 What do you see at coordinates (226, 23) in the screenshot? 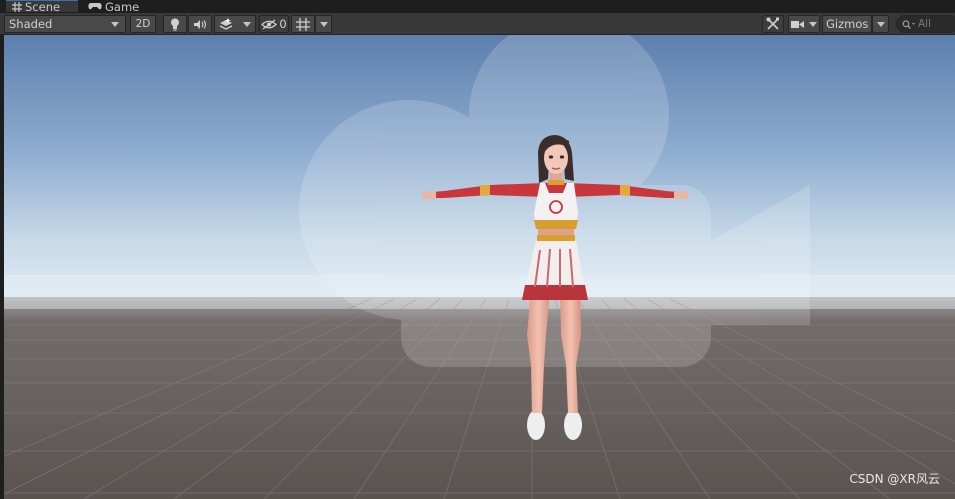
I see `effects-layers-icon` at bounding box center [226, 23].